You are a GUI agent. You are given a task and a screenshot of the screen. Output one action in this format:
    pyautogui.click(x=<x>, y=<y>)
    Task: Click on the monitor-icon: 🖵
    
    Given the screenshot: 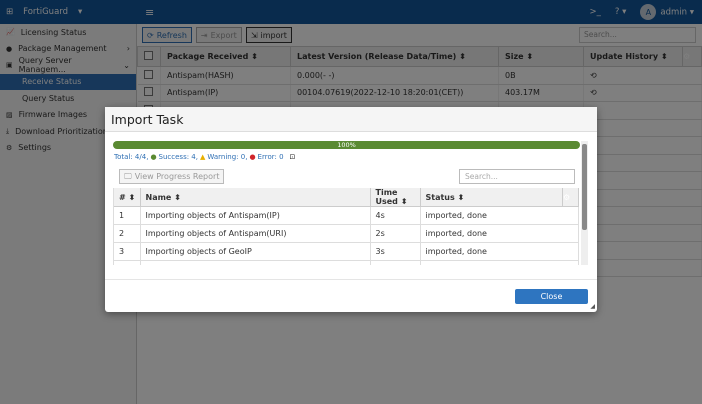 What is the action you would take?
    pyautogui.click(x=128, y=176)
    